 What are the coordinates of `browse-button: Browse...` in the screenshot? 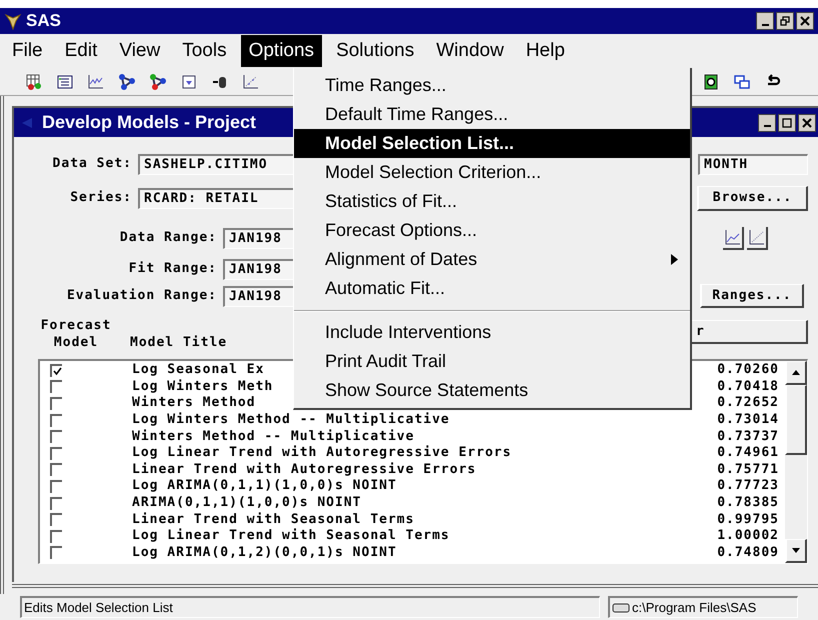 It's located at (752, 198).